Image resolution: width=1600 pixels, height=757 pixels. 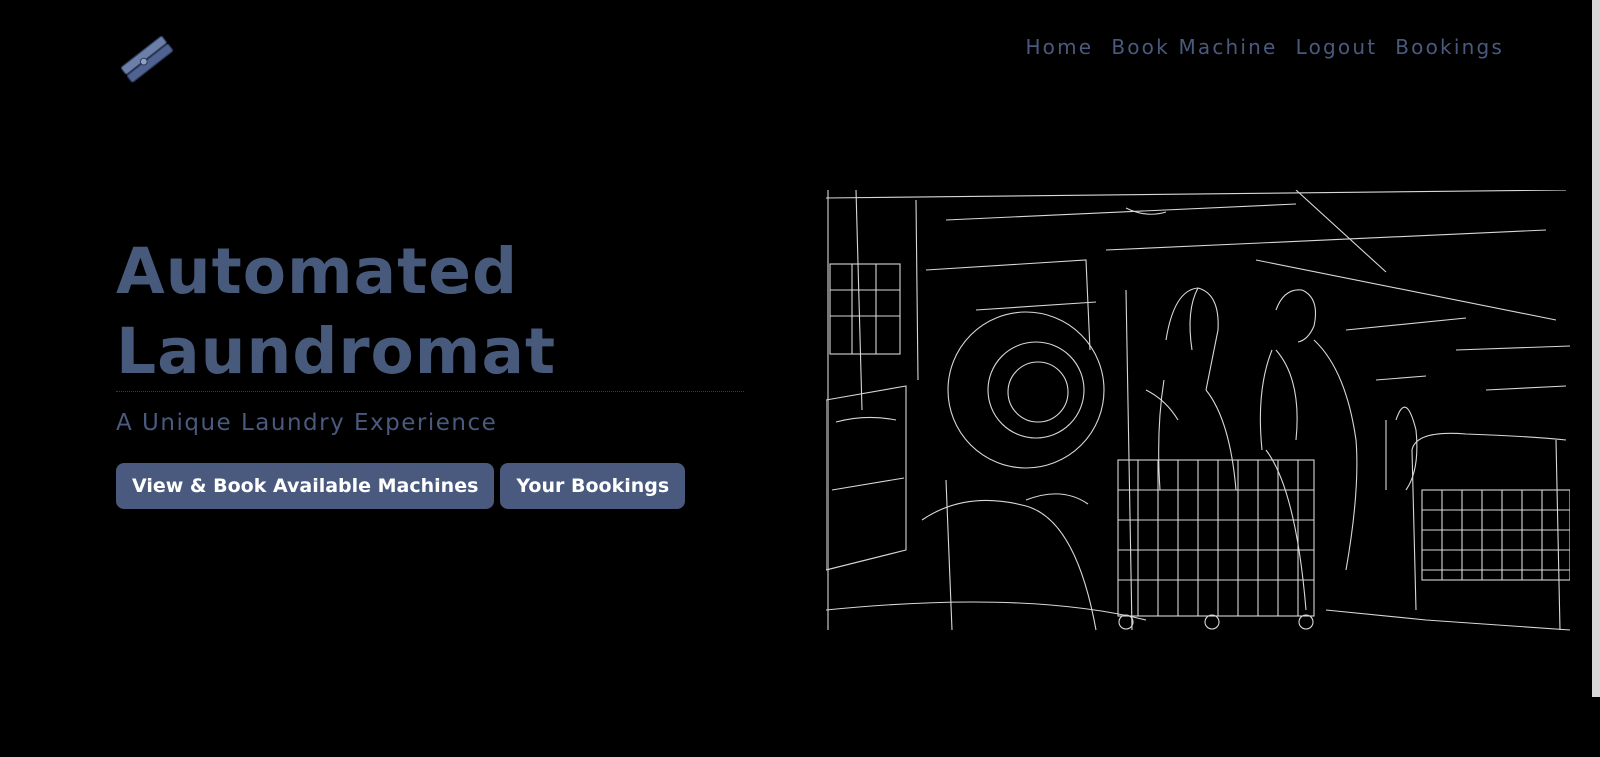 I want to click on hero-title: Automated Laundromat, so click(x=336, y=312).